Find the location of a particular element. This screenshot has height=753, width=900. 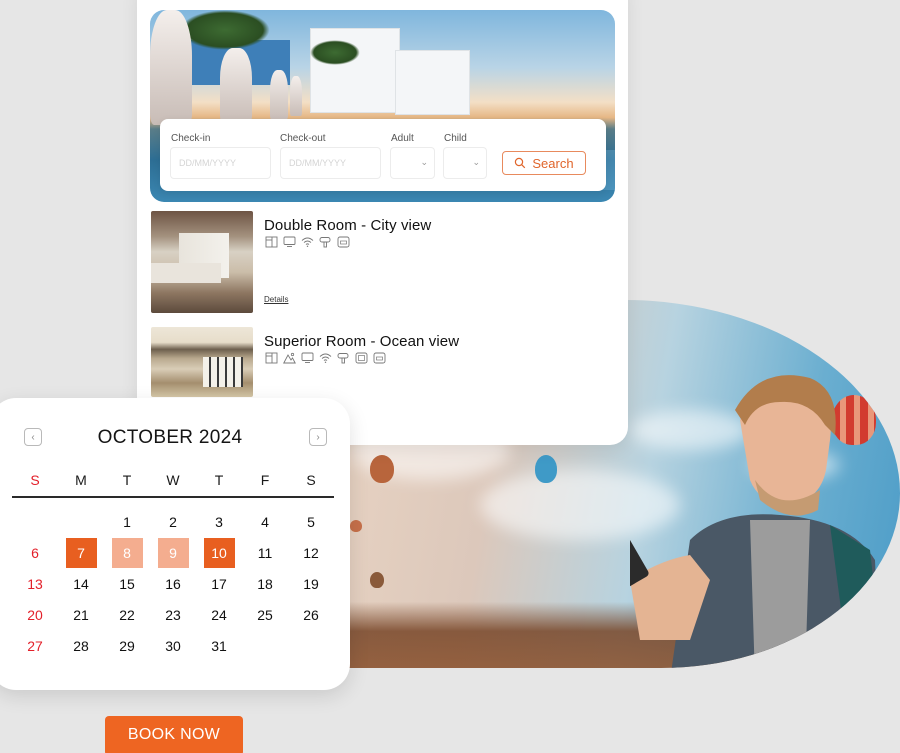

calendar-day: 26 is located at coordinates (311, 615).